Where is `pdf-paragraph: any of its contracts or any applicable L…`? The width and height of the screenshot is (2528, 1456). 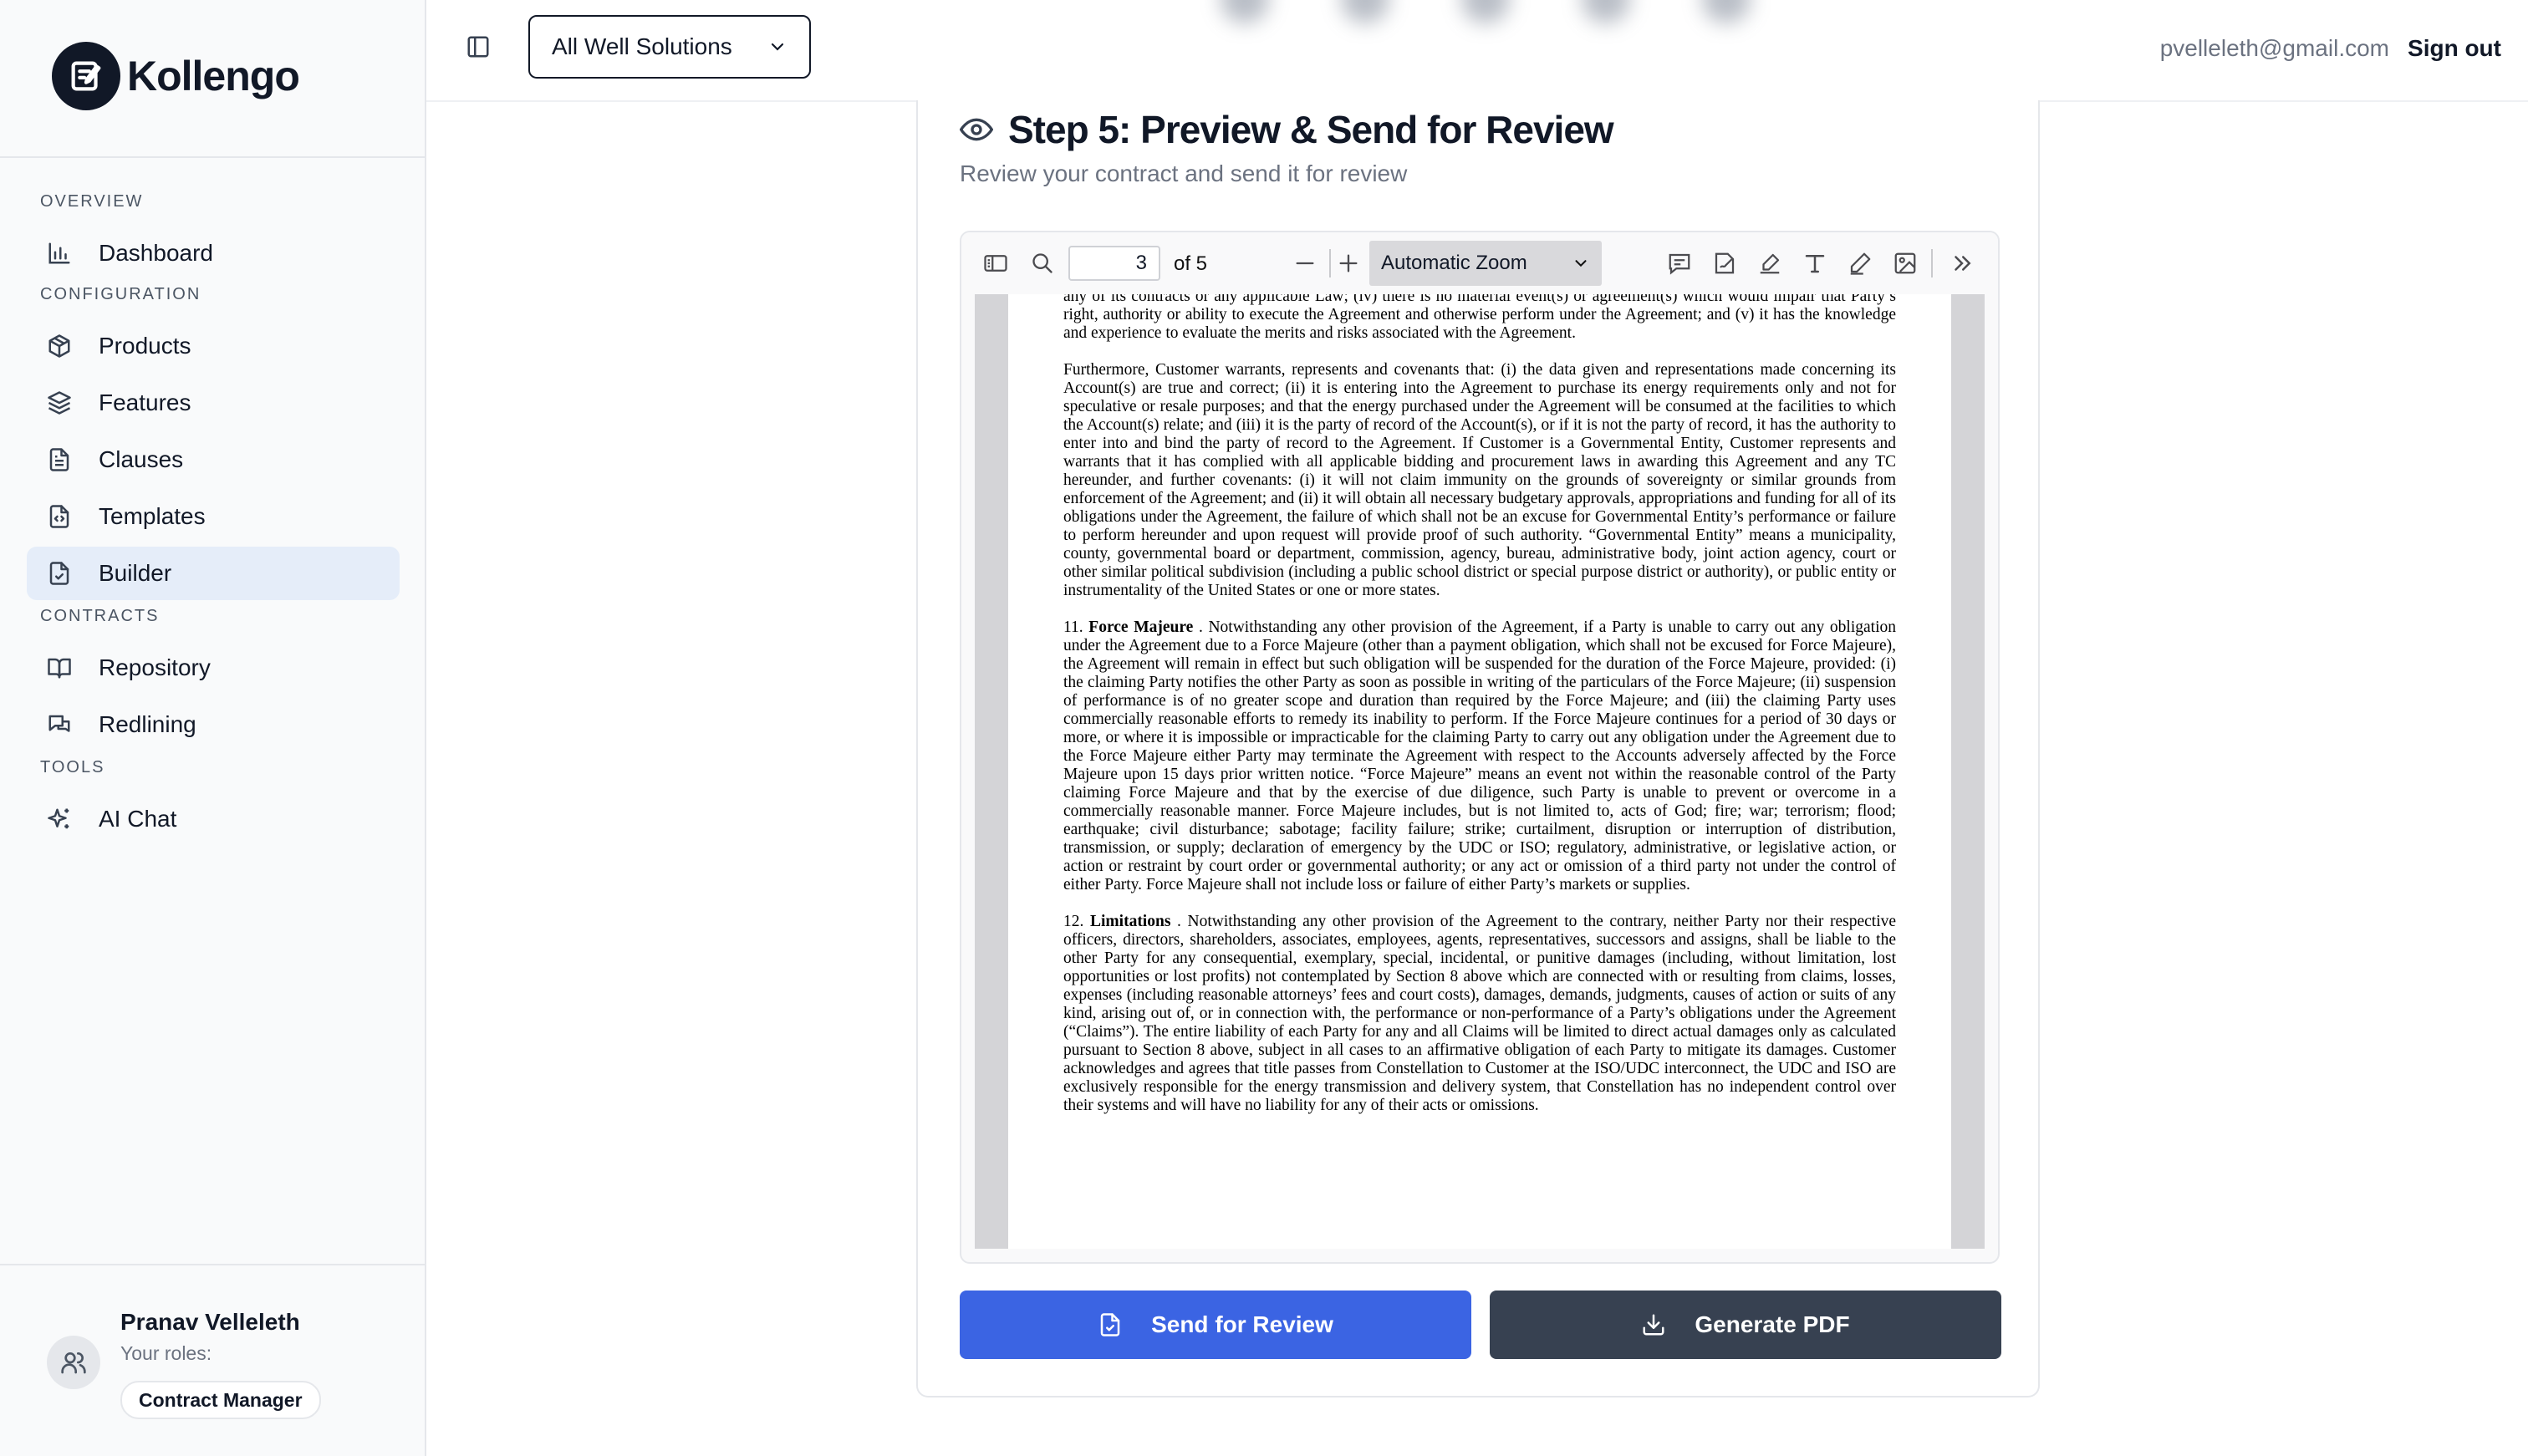
pdf-paragraph: any of its contracts or any applicable L… is located at coordinates (1479, 318).